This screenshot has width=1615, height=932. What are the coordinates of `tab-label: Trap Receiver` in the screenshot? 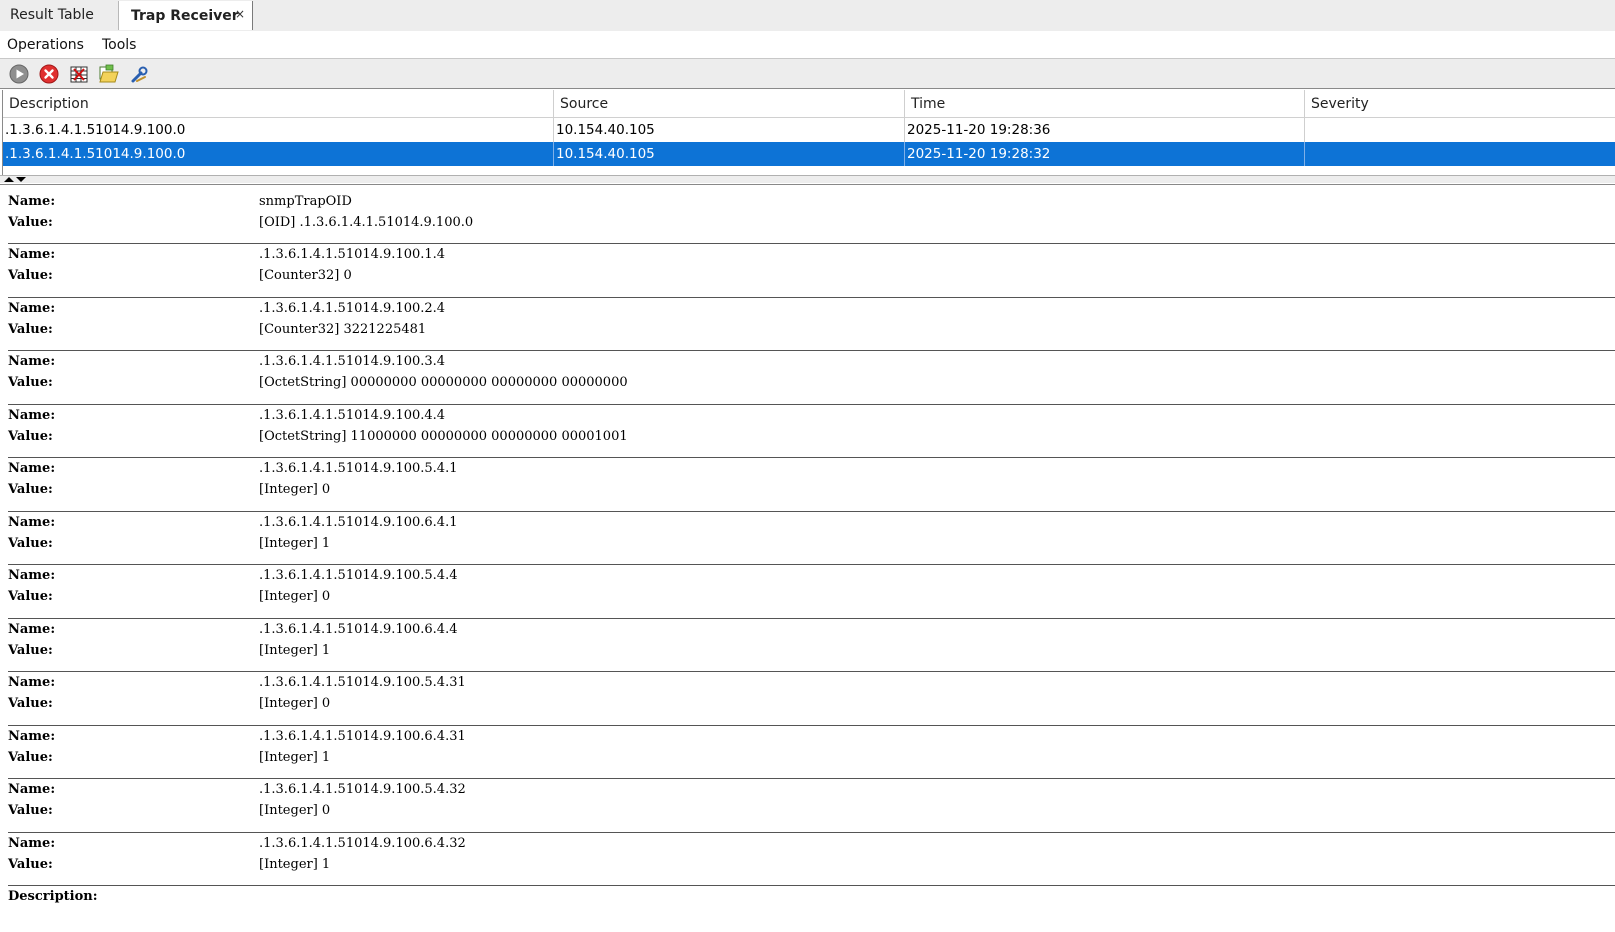 It's located at (185, 15).